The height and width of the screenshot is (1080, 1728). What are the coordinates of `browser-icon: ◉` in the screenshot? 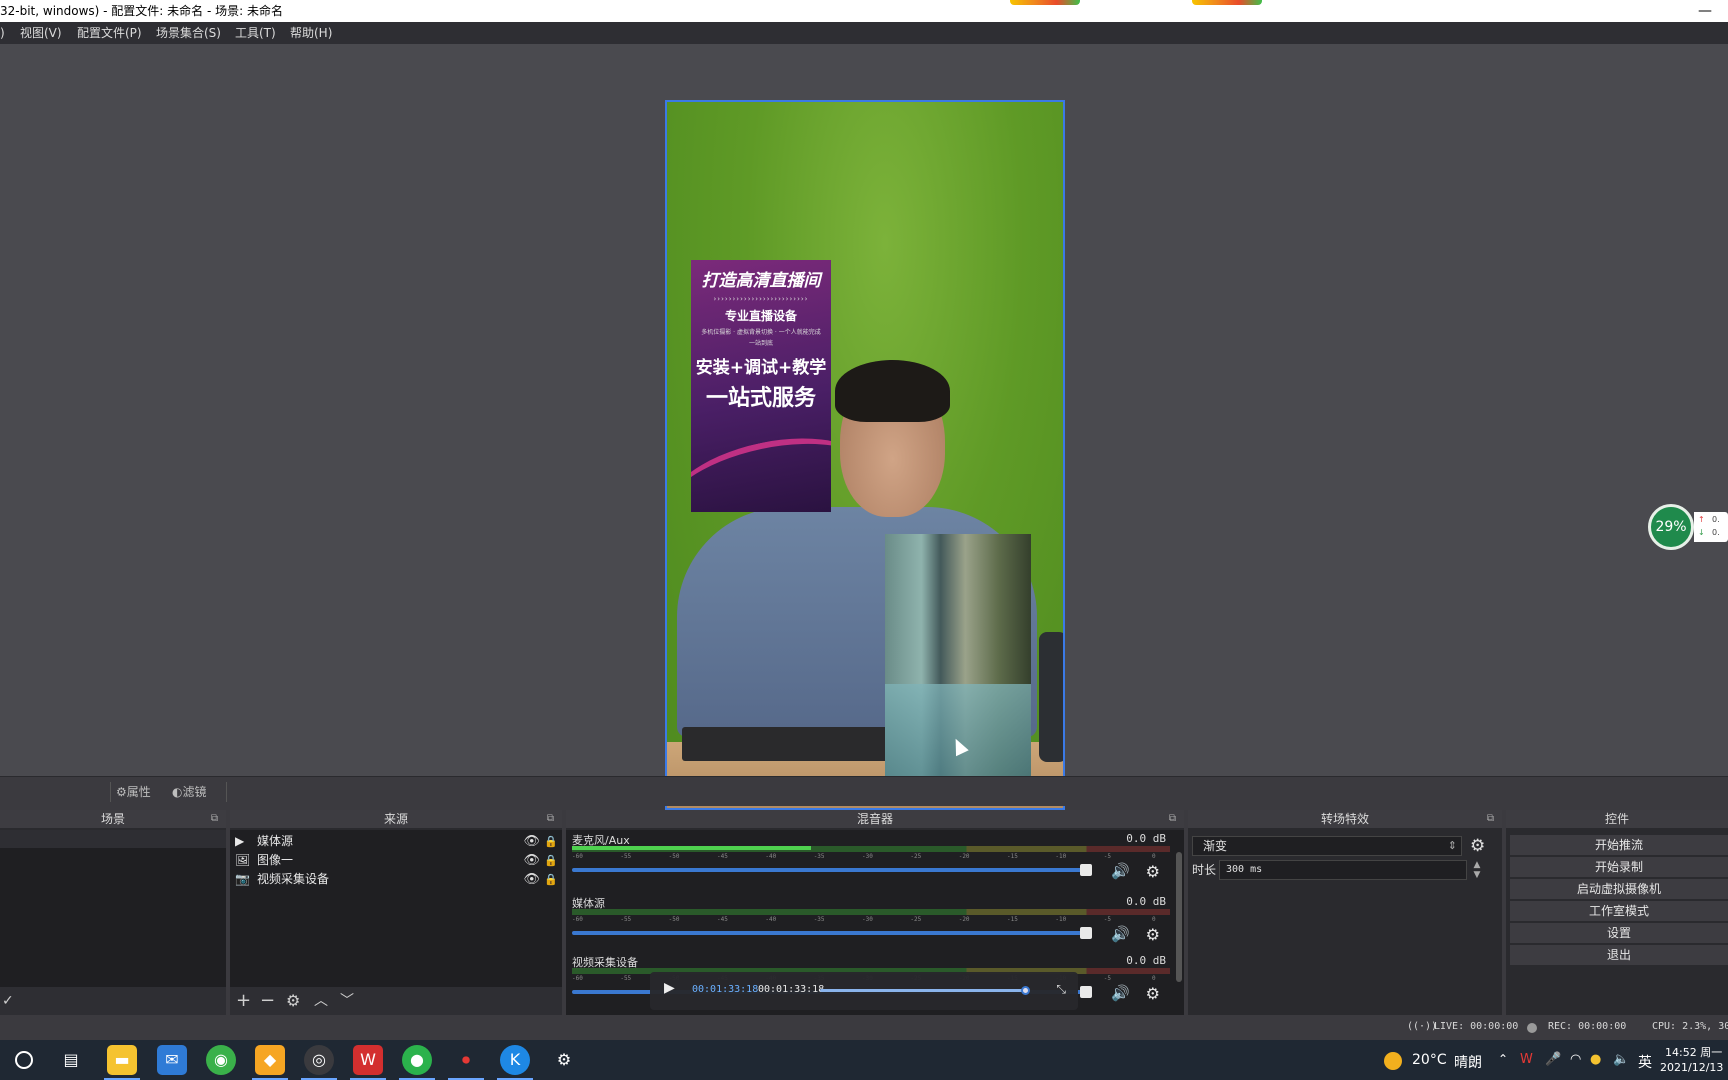 It's located at (221, 1060).